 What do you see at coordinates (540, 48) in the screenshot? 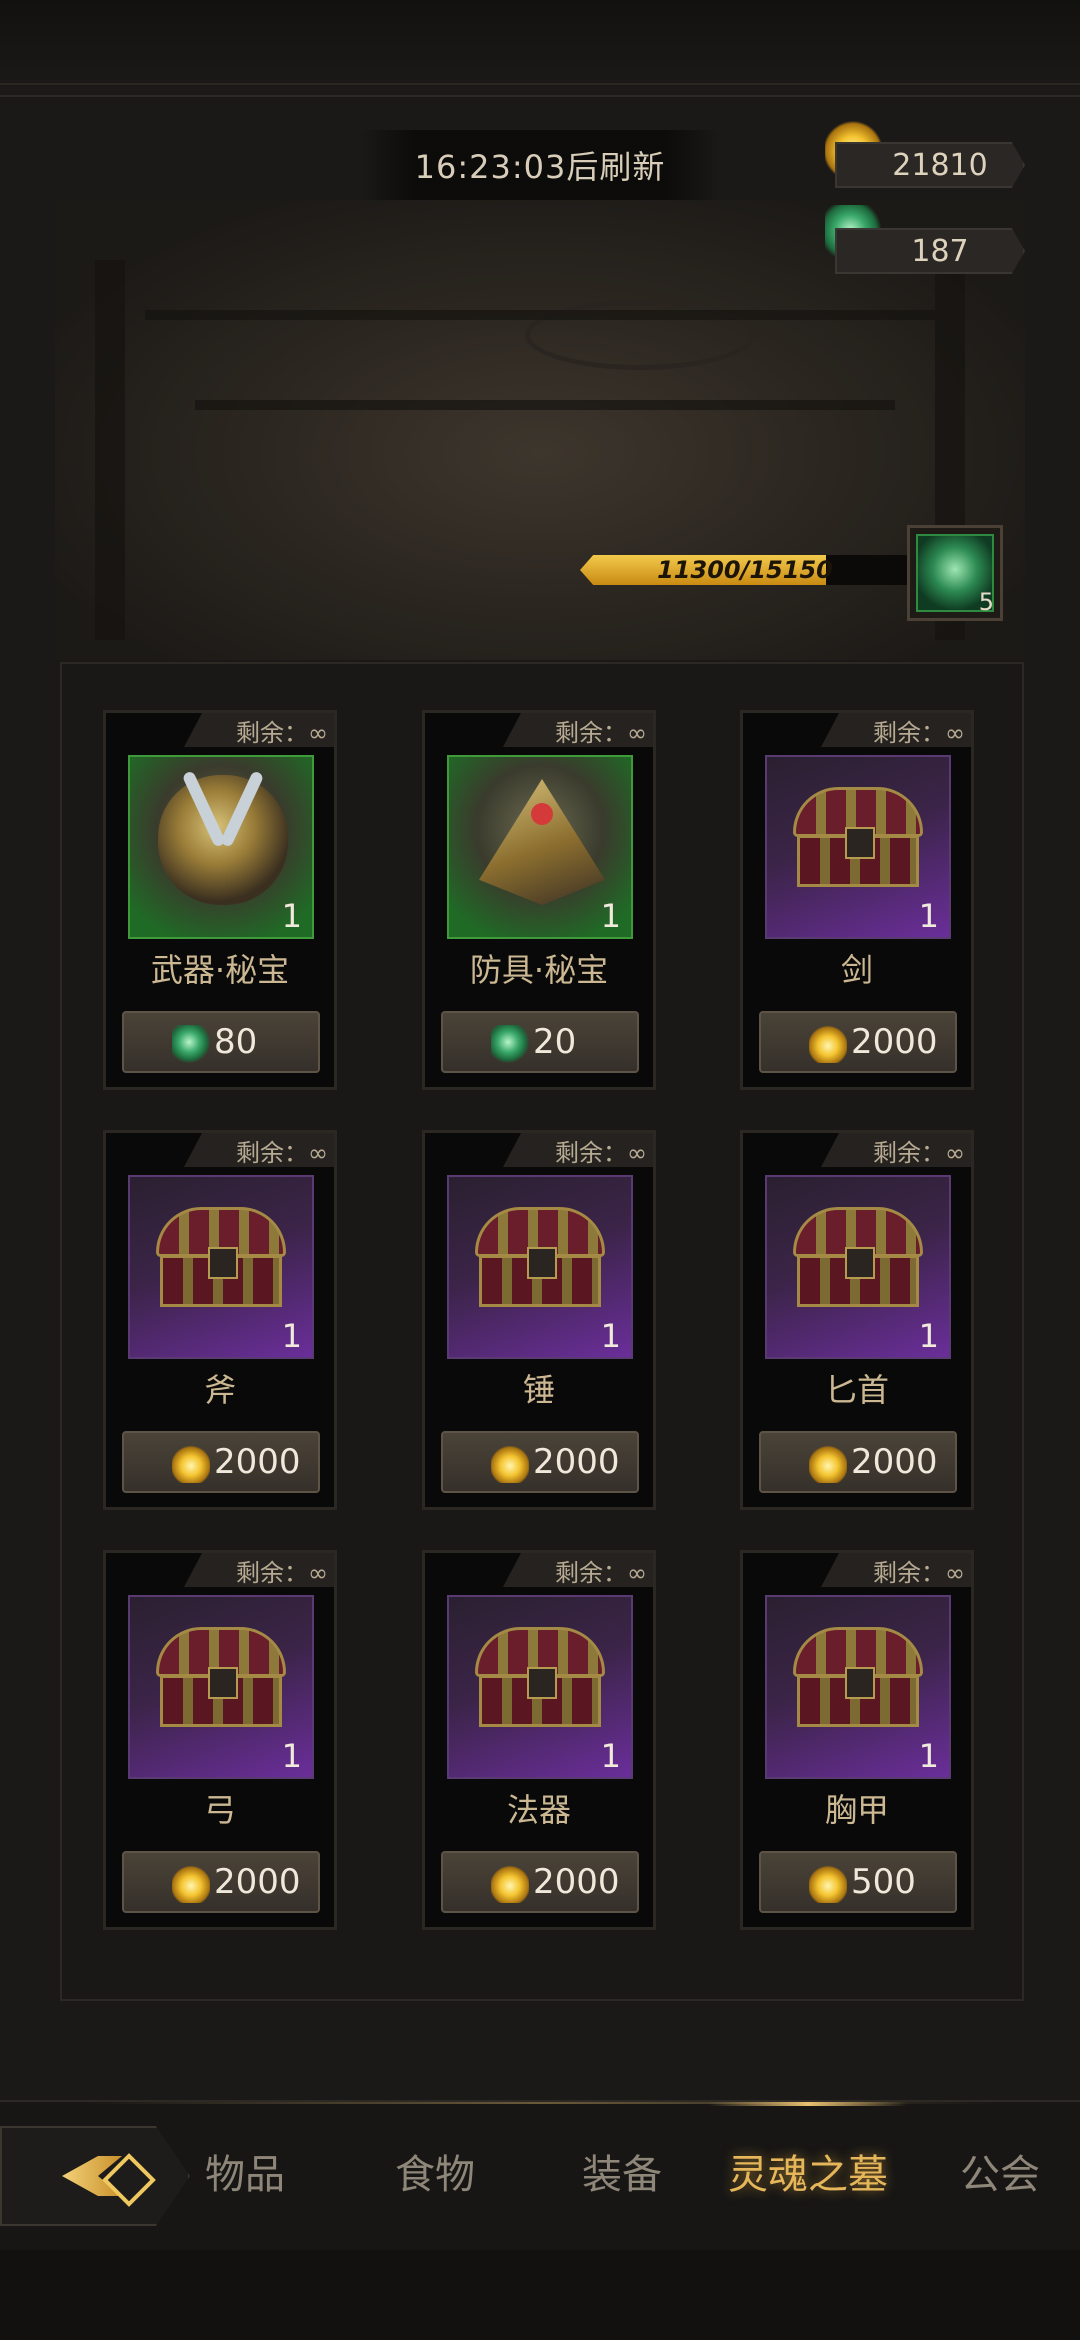
I see `top-ornament-band` at bounding box center [540, 48].